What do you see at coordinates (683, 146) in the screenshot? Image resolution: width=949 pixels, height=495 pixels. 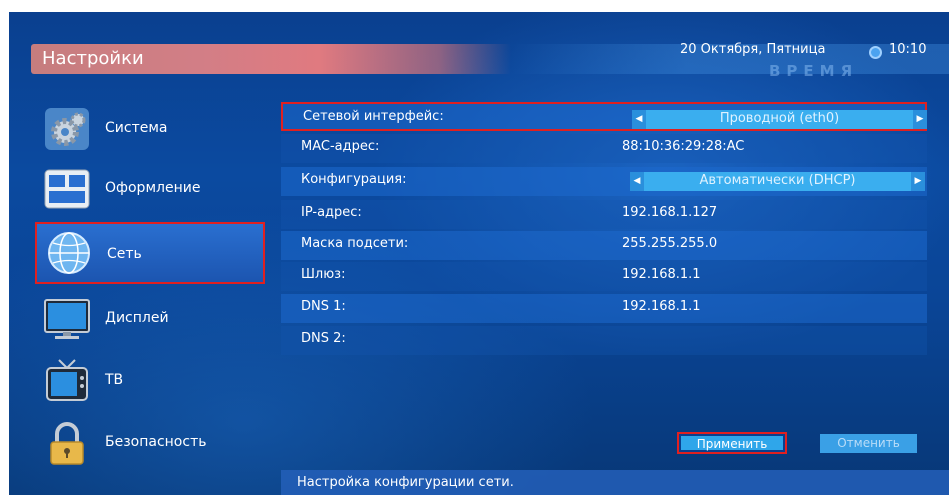 I see `row-value: 88:10:36:29:28:AC` at bounding box center [683, 146].